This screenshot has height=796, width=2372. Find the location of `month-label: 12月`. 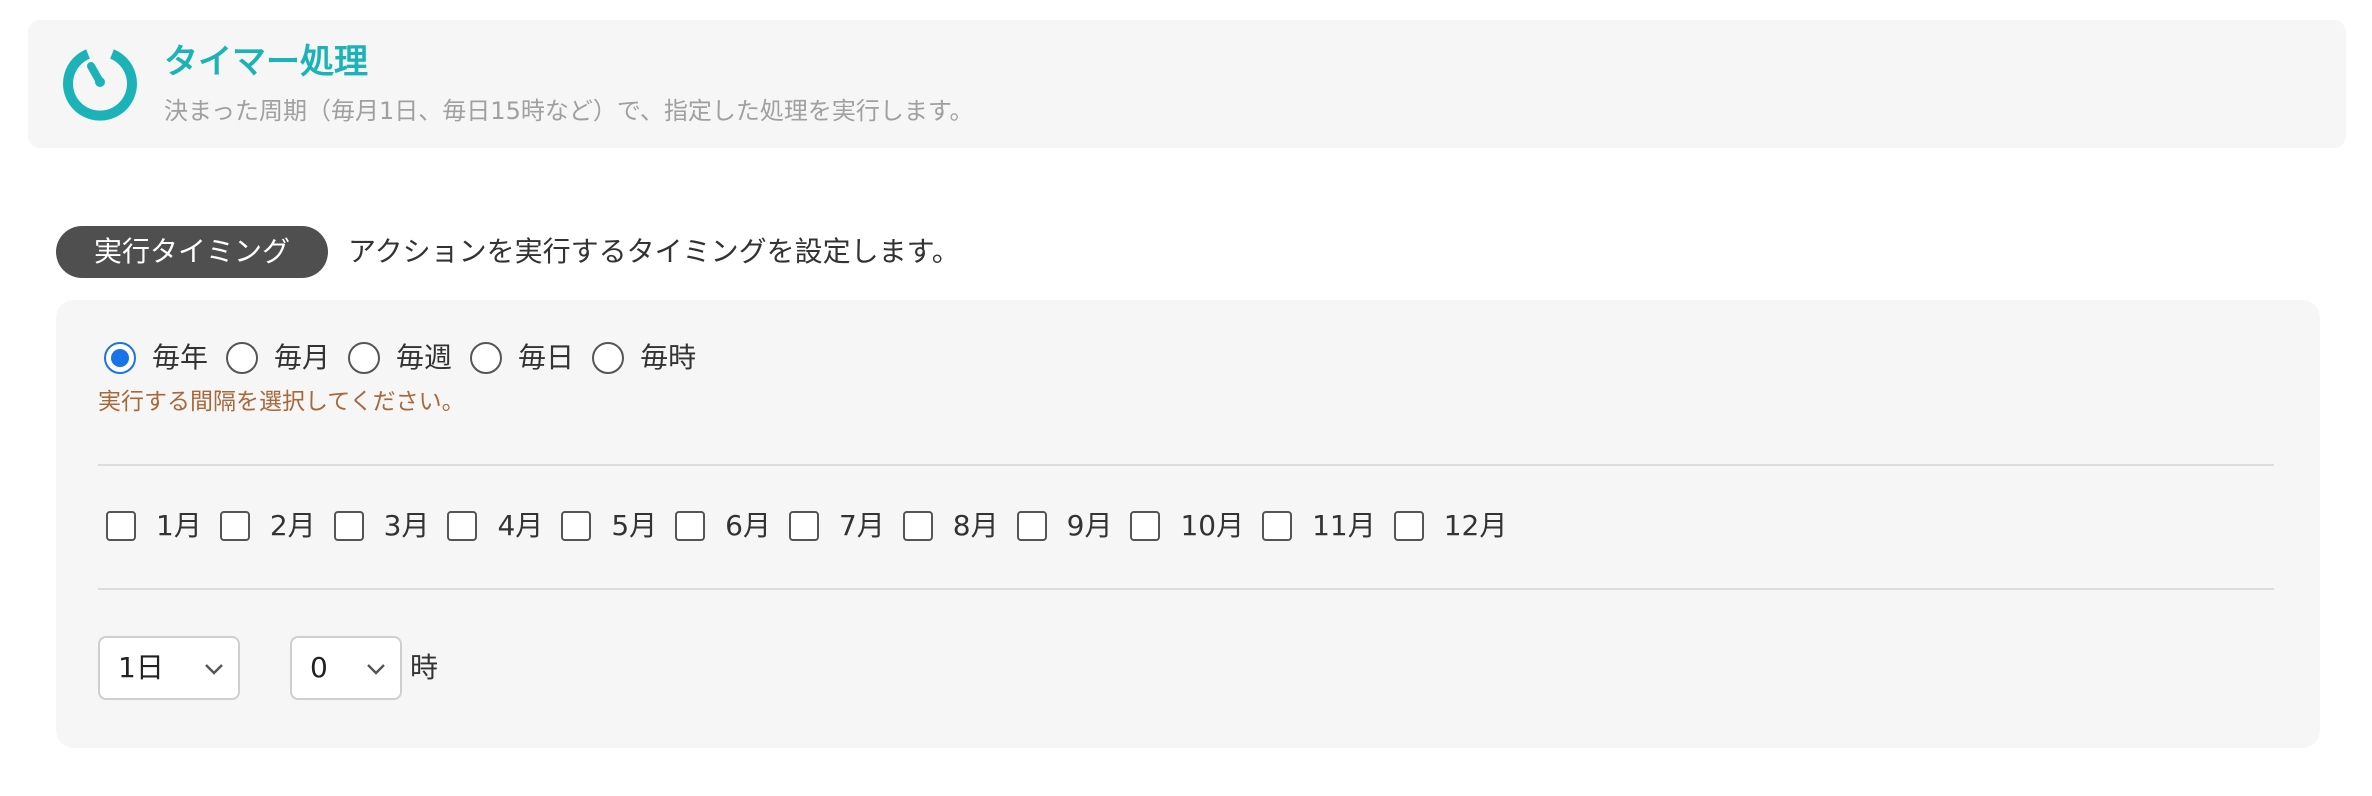

month-label: 12月 is located at coordinates (1475, 525).